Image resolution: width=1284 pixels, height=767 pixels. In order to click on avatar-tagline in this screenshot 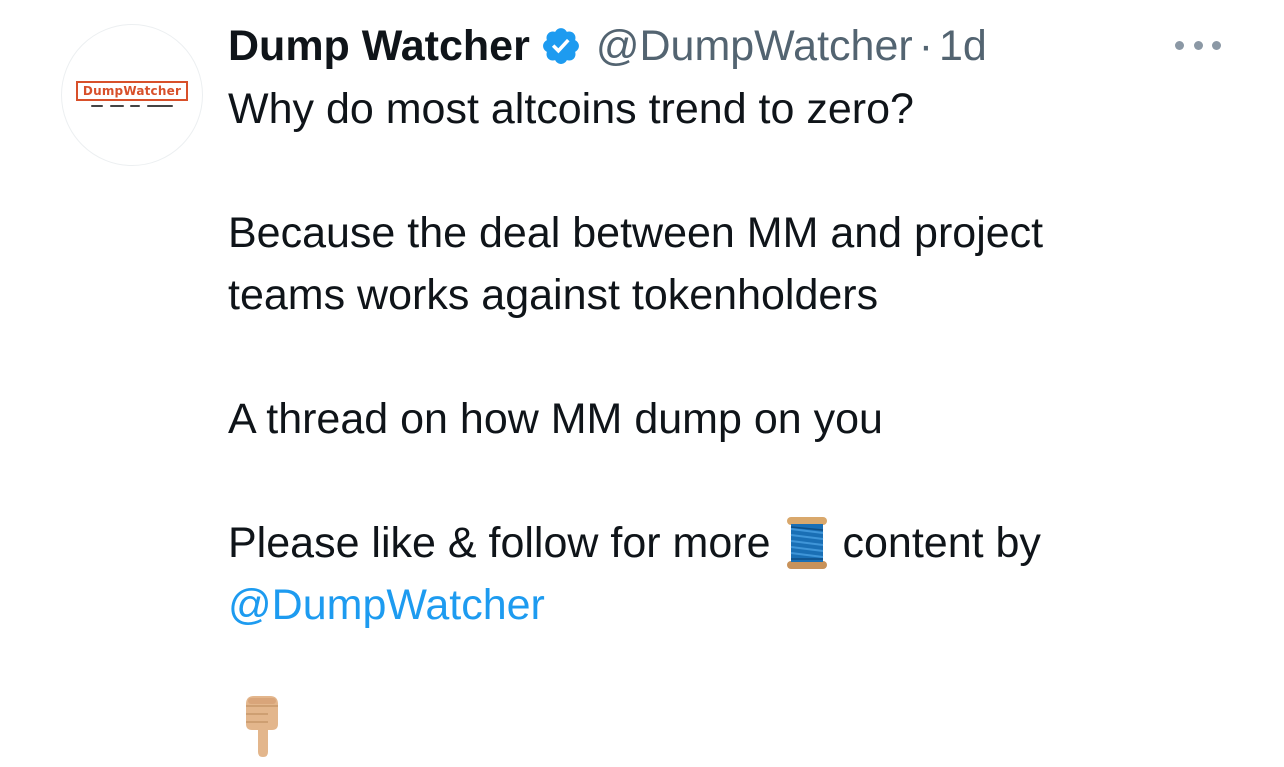, I will do `click(132, 106)`.